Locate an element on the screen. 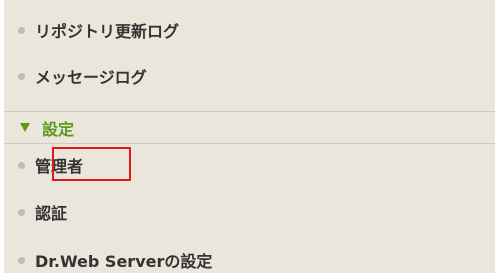 The image size is (504, 280). menu-item-drweb-server-settings: Dr.Web Serverの設定 is located at coordinates (115, 260).